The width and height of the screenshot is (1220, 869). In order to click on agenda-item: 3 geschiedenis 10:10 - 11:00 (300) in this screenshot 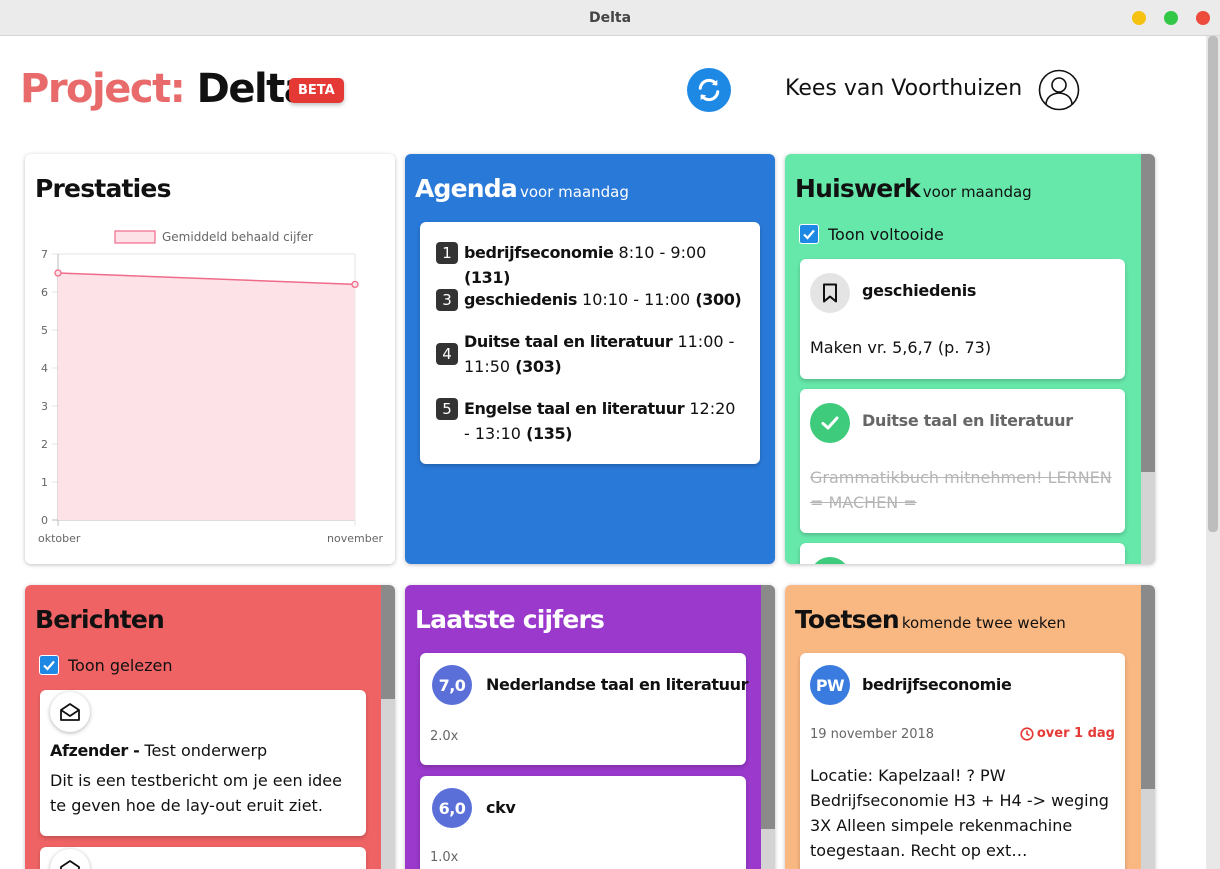, I will do `click(589, 299)`.